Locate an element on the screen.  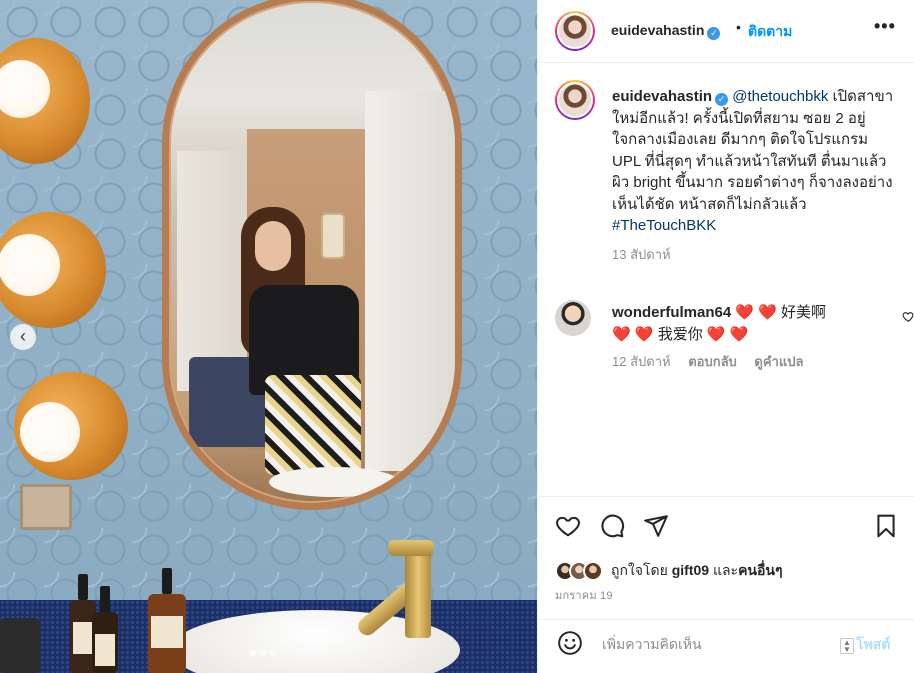
share-icon is located at coordinates (657, 527).